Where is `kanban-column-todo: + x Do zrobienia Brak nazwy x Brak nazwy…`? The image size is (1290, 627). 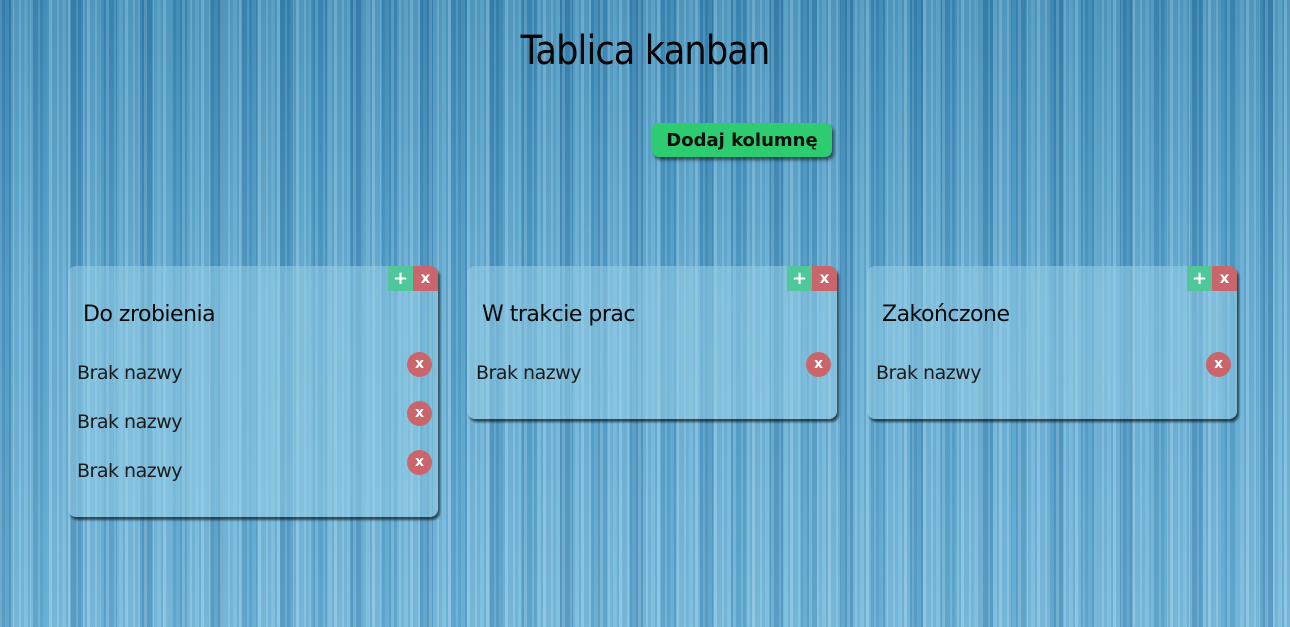
kanban-column-todo: + x Do zrobienia Brak nazwy x Brak nazwy… is located at coordinates (253, 391).